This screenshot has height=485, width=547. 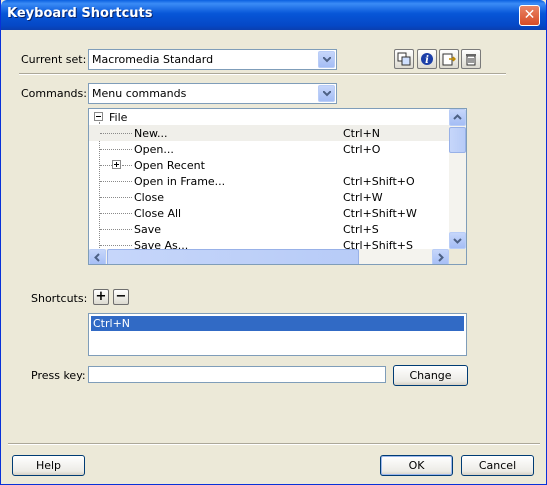 What do you see at coordinates (148, 229) in the screenshot?
I see `command-name: Save` at bounding box center [148, 229].